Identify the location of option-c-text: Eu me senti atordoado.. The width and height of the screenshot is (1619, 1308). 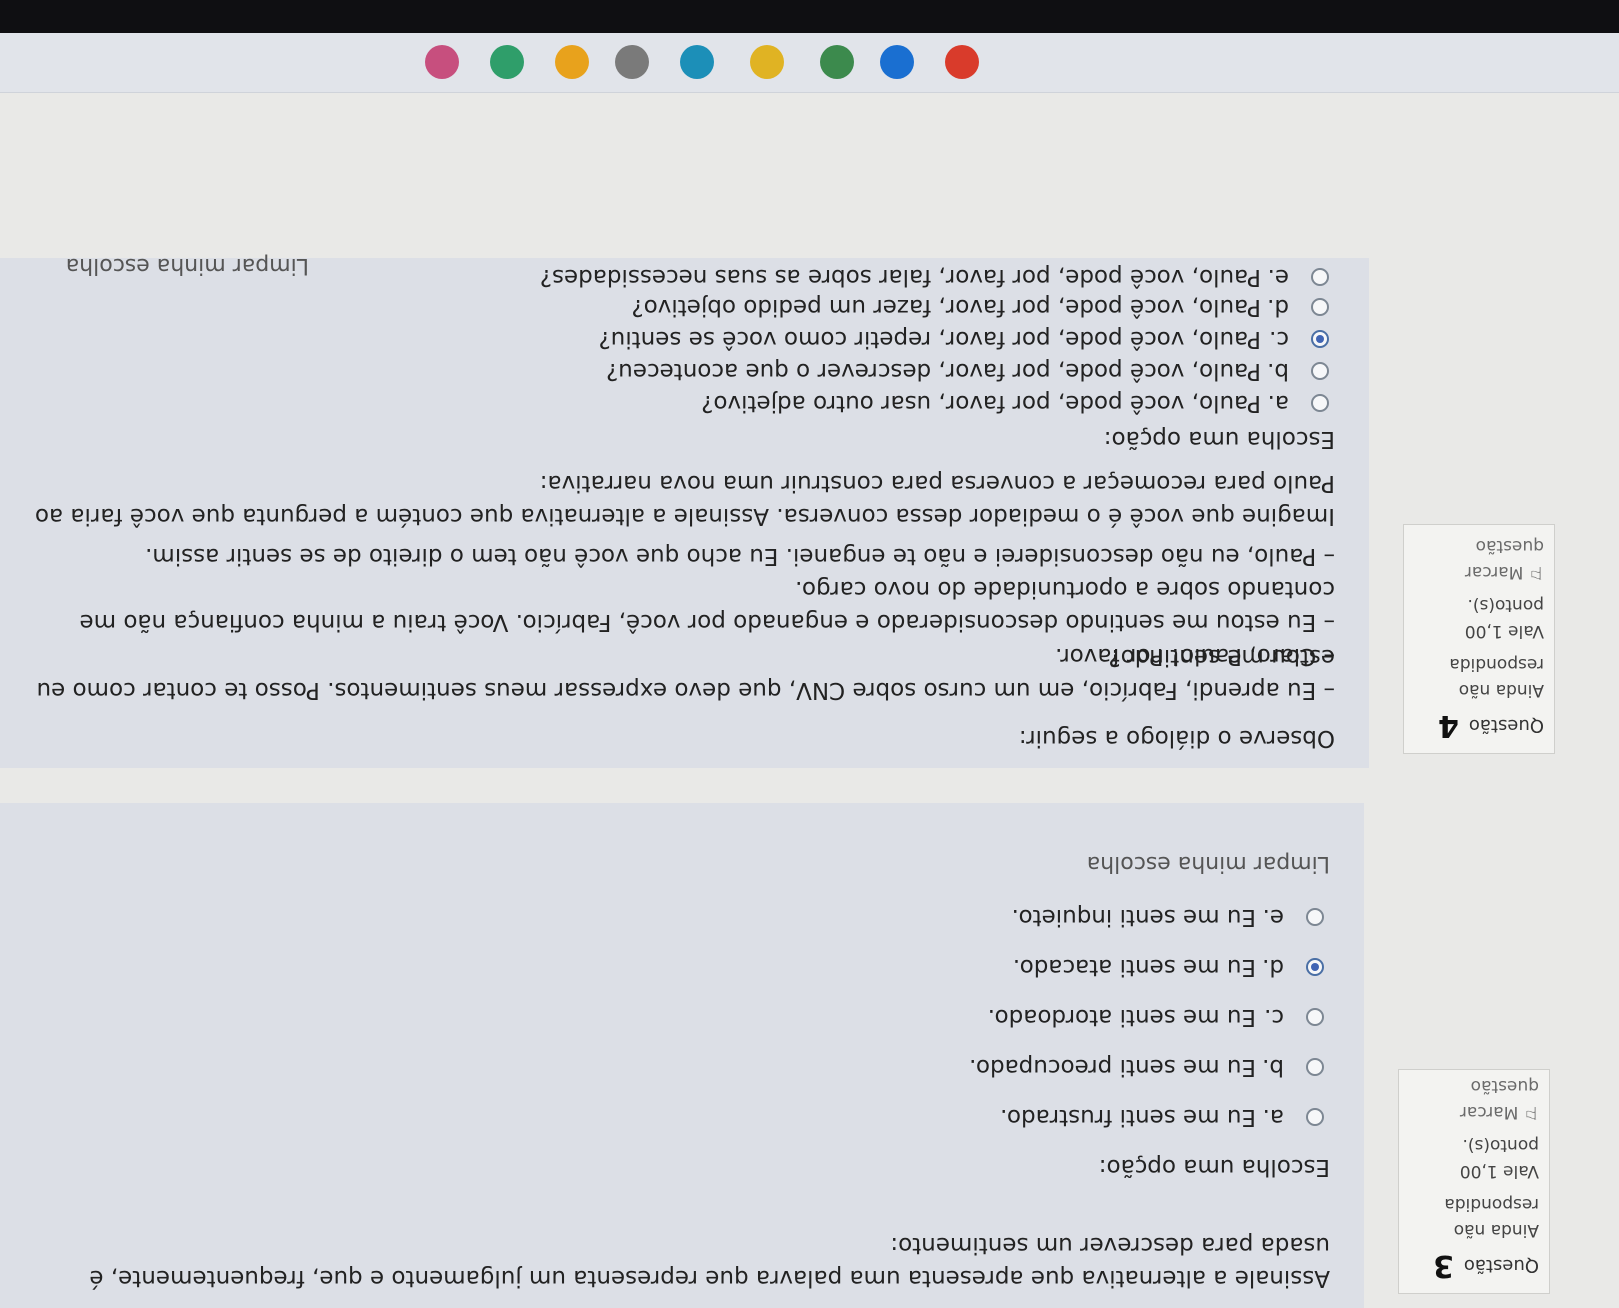
(1121, 1017).